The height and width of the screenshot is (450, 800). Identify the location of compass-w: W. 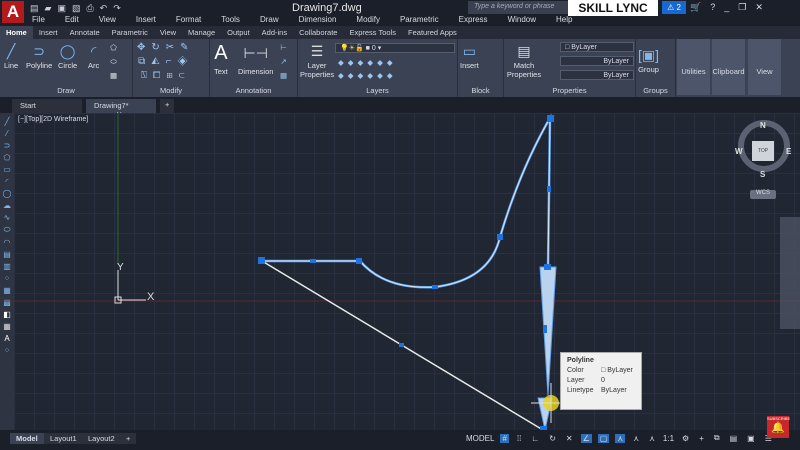
(739, 151).